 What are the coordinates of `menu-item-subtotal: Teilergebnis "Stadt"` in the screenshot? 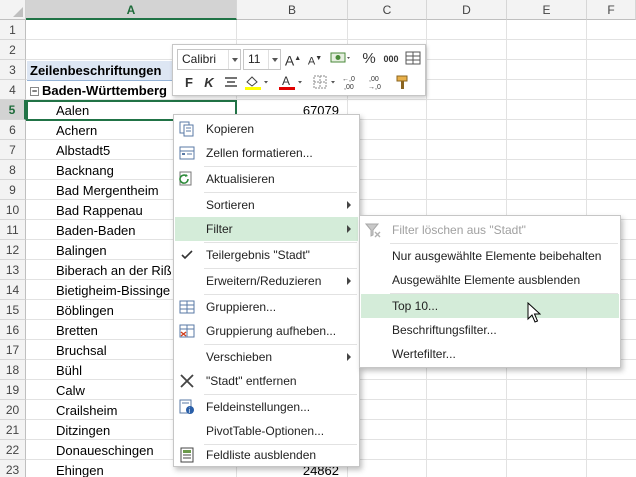 It's located at (266, 255).